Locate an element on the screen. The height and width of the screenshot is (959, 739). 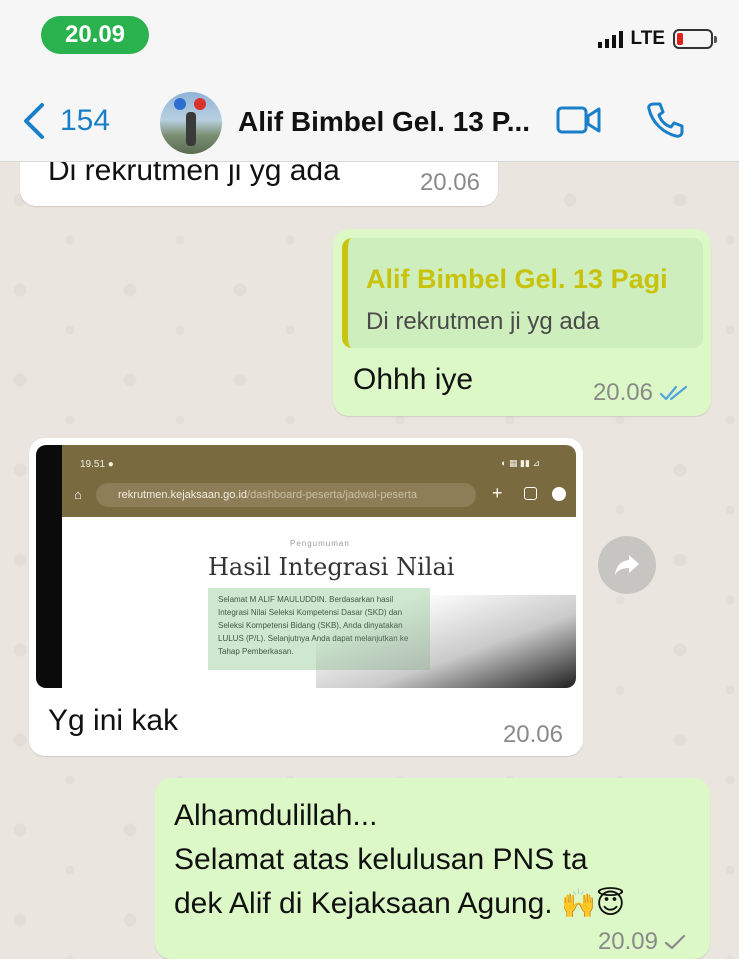
signal-icon is located at coordinates (610, 39).